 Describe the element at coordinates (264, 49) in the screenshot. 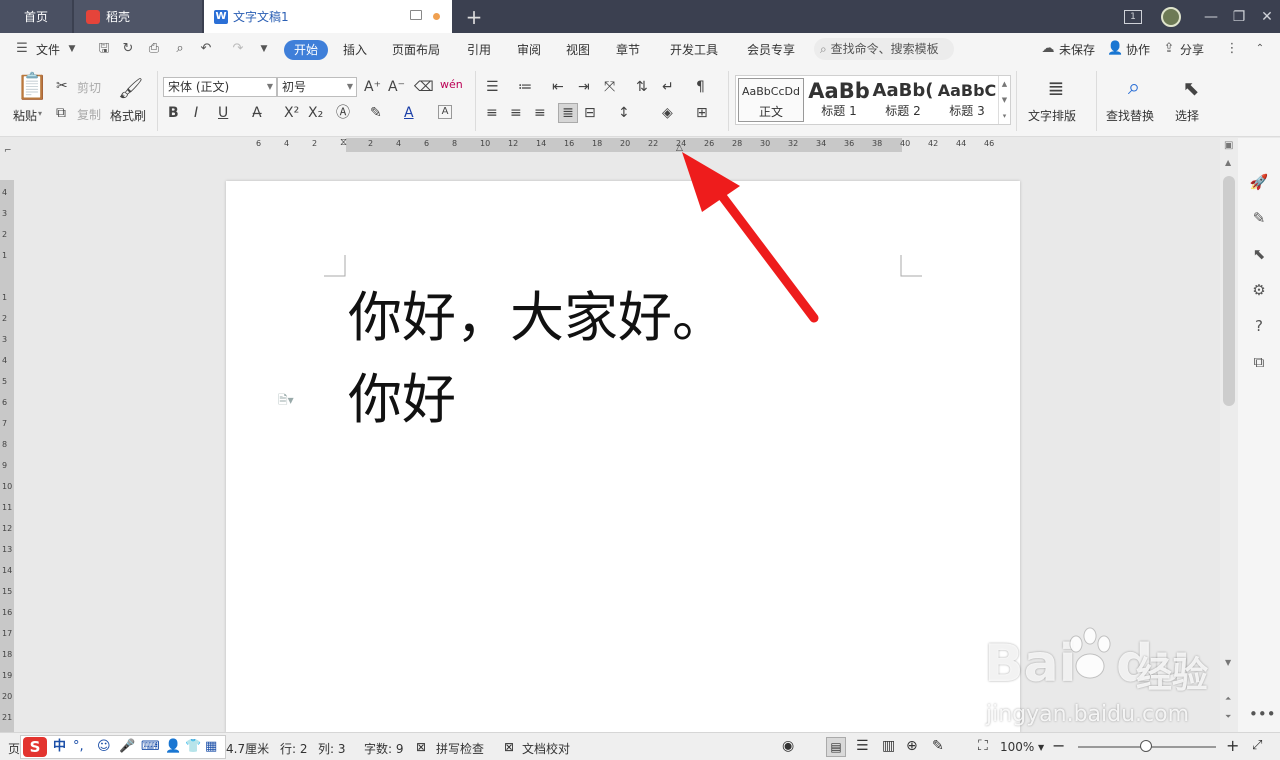

I see `quick-access-dropdown-icon: ▼` at that location.